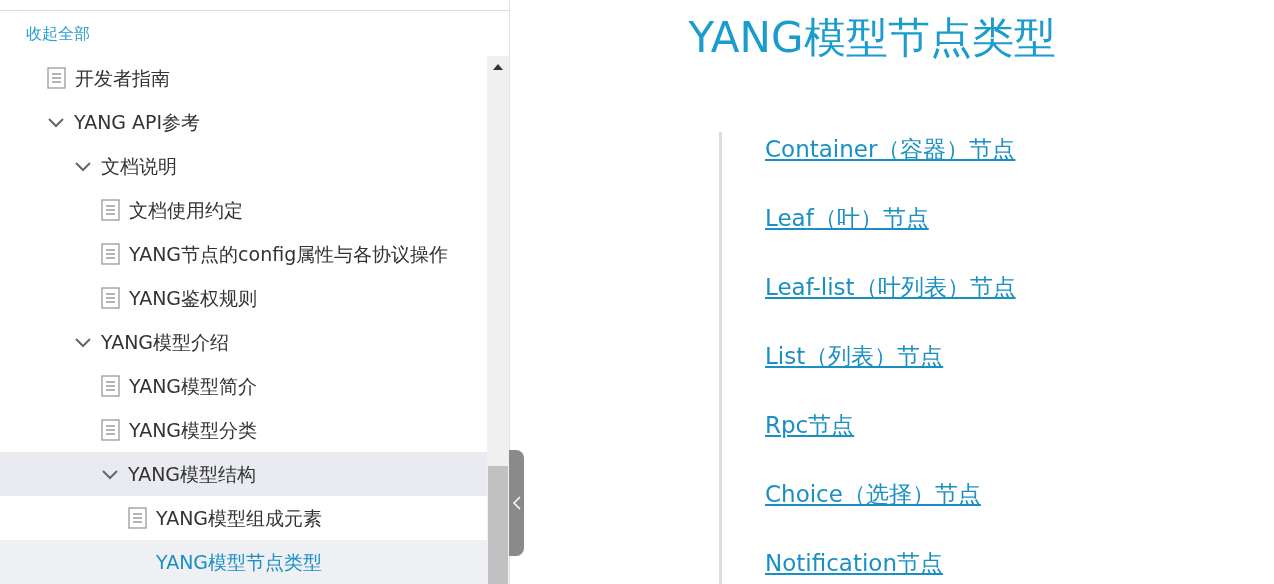 This screenshot has height=584, width=1274. Describe the element at coordinates (872, 38) in the screenshot. I see `page-title: YANG模型节点类型` at that location.